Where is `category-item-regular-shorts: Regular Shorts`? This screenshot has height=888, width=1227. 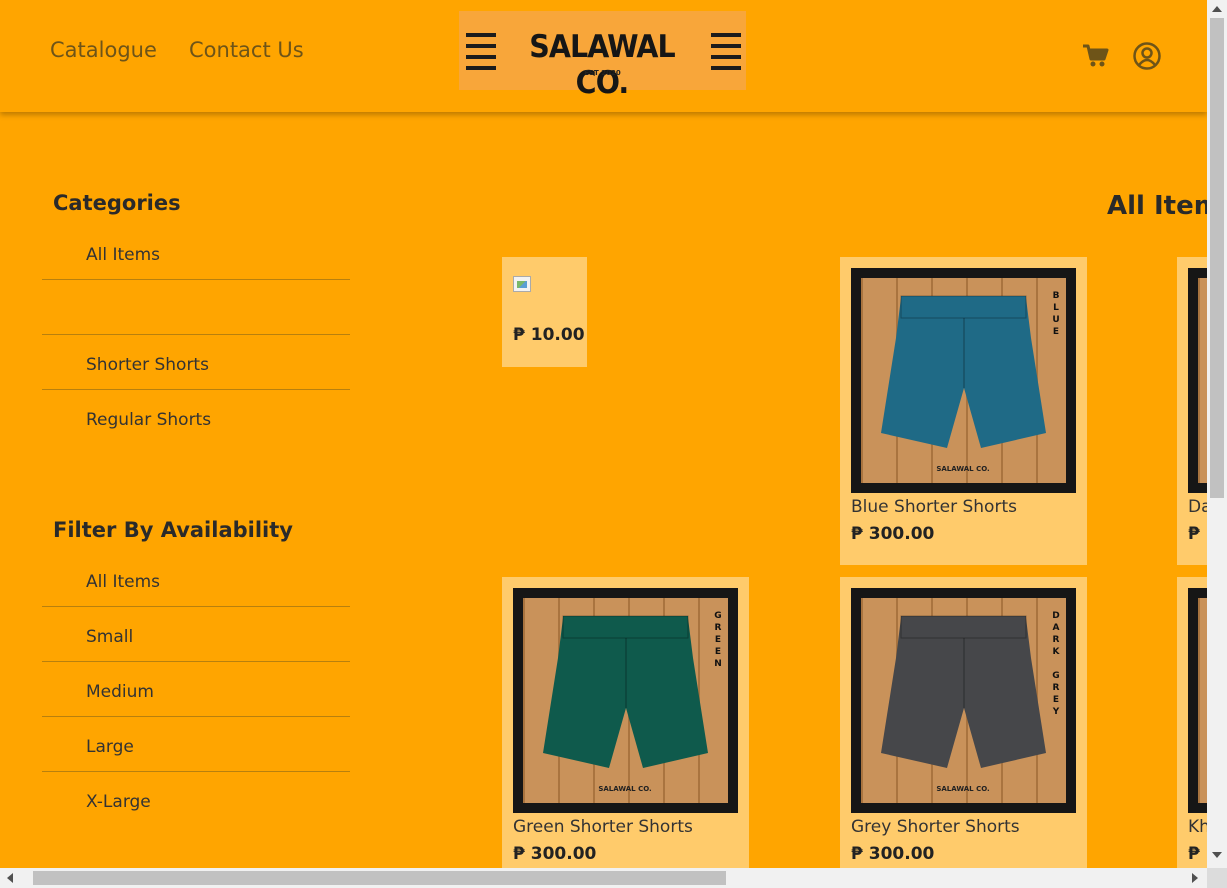 category-item-regular-shorts: Regular Shorts is located at coordinates (196, 417).